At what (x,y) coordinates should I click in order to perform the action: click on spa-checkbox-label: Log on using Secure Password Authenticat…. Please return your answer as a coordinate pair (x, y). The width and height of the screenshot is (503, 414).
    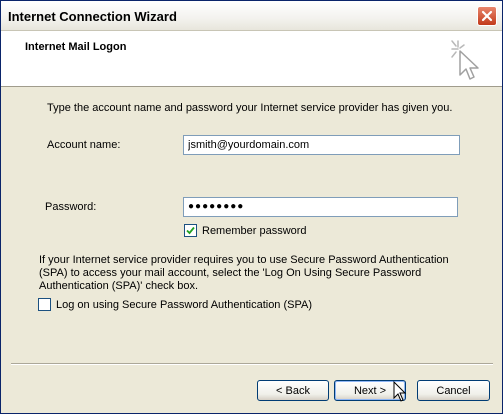
    Looking at the image, I should click on (184, 304).